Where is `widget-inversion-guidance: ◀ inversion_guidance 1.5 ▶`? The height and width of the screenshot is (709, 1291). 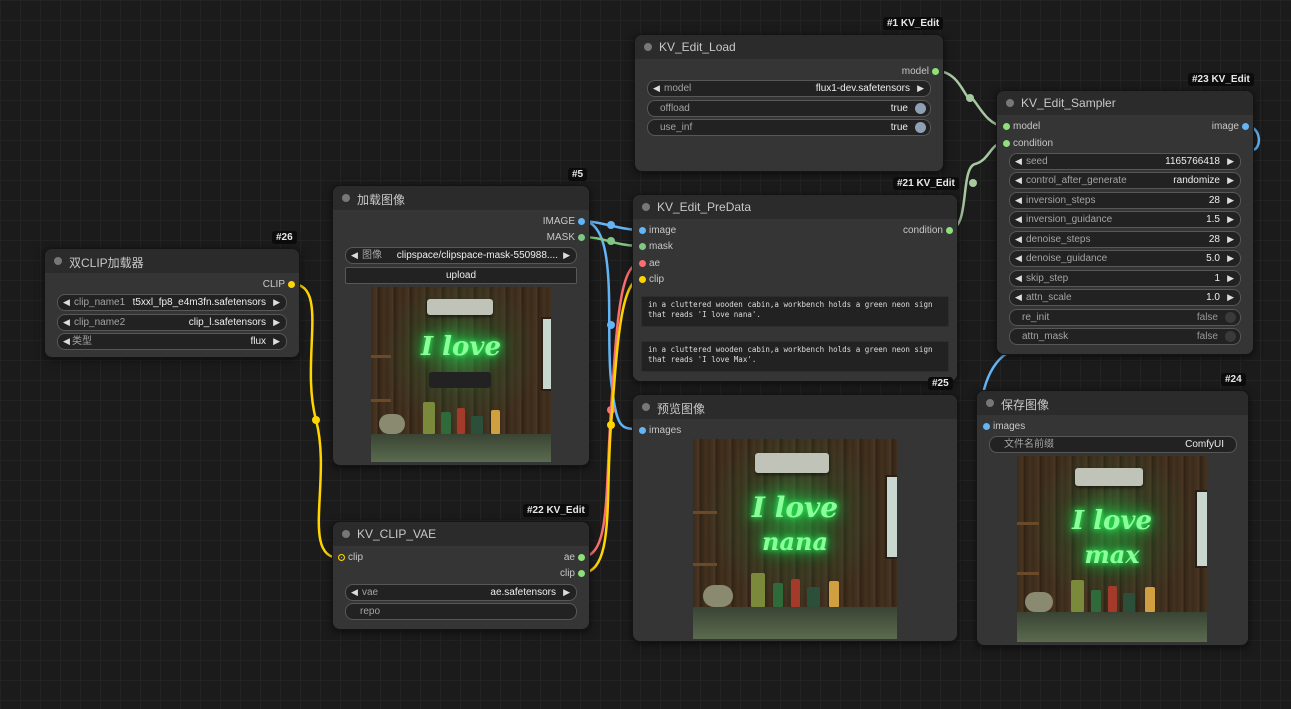 widget-inversion-guidance: ◀ inversion_guidance 1.5 ▶ is located at coordinates (1125, 219).